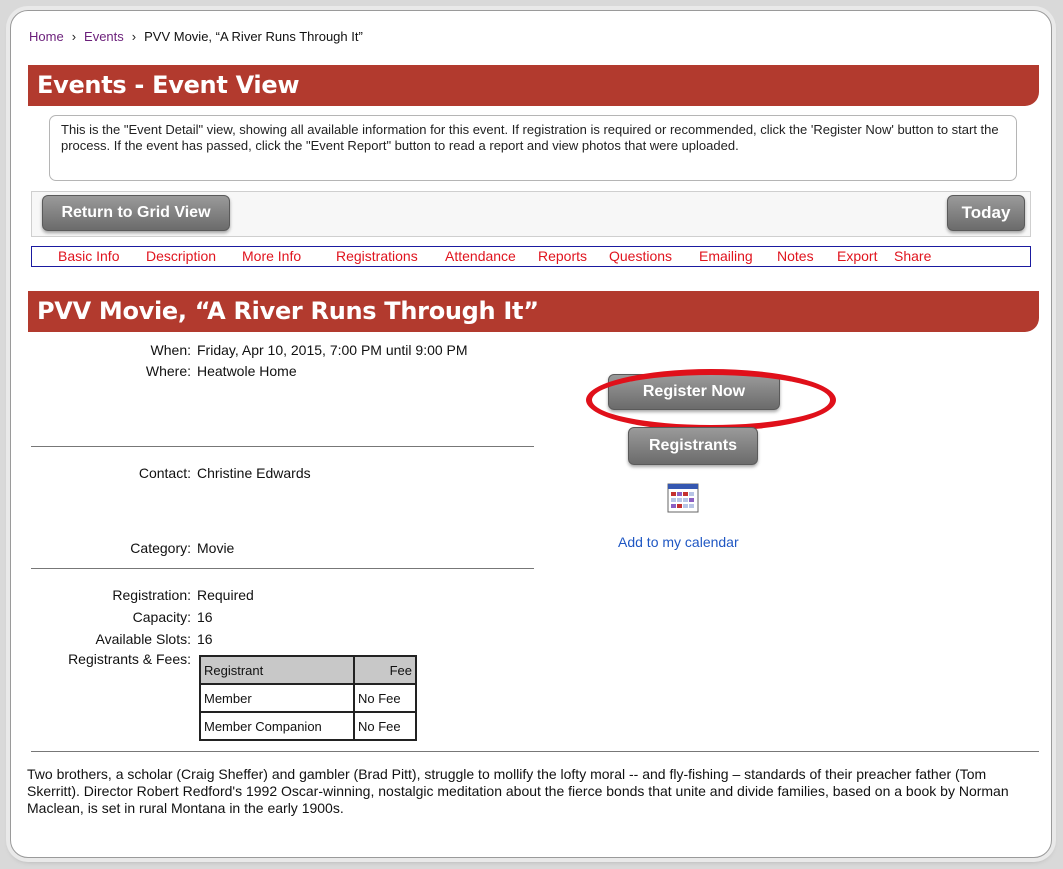  I want to click on table-row: Member No Fee, so click(308, 698).